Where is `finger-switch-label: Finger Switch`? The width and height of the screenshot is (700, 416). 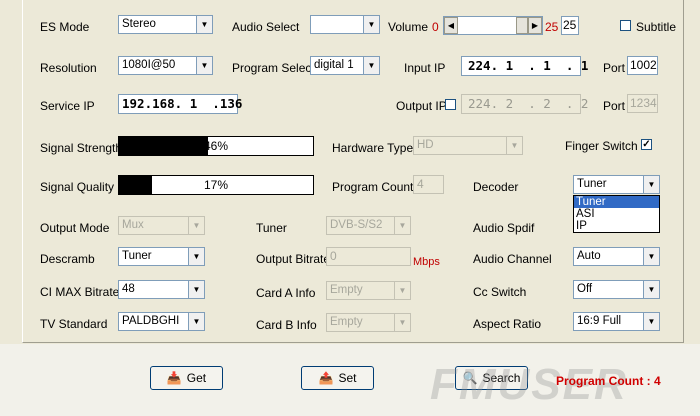
finger-switch-label: Finger Switch is located at coordinates (601, 146).